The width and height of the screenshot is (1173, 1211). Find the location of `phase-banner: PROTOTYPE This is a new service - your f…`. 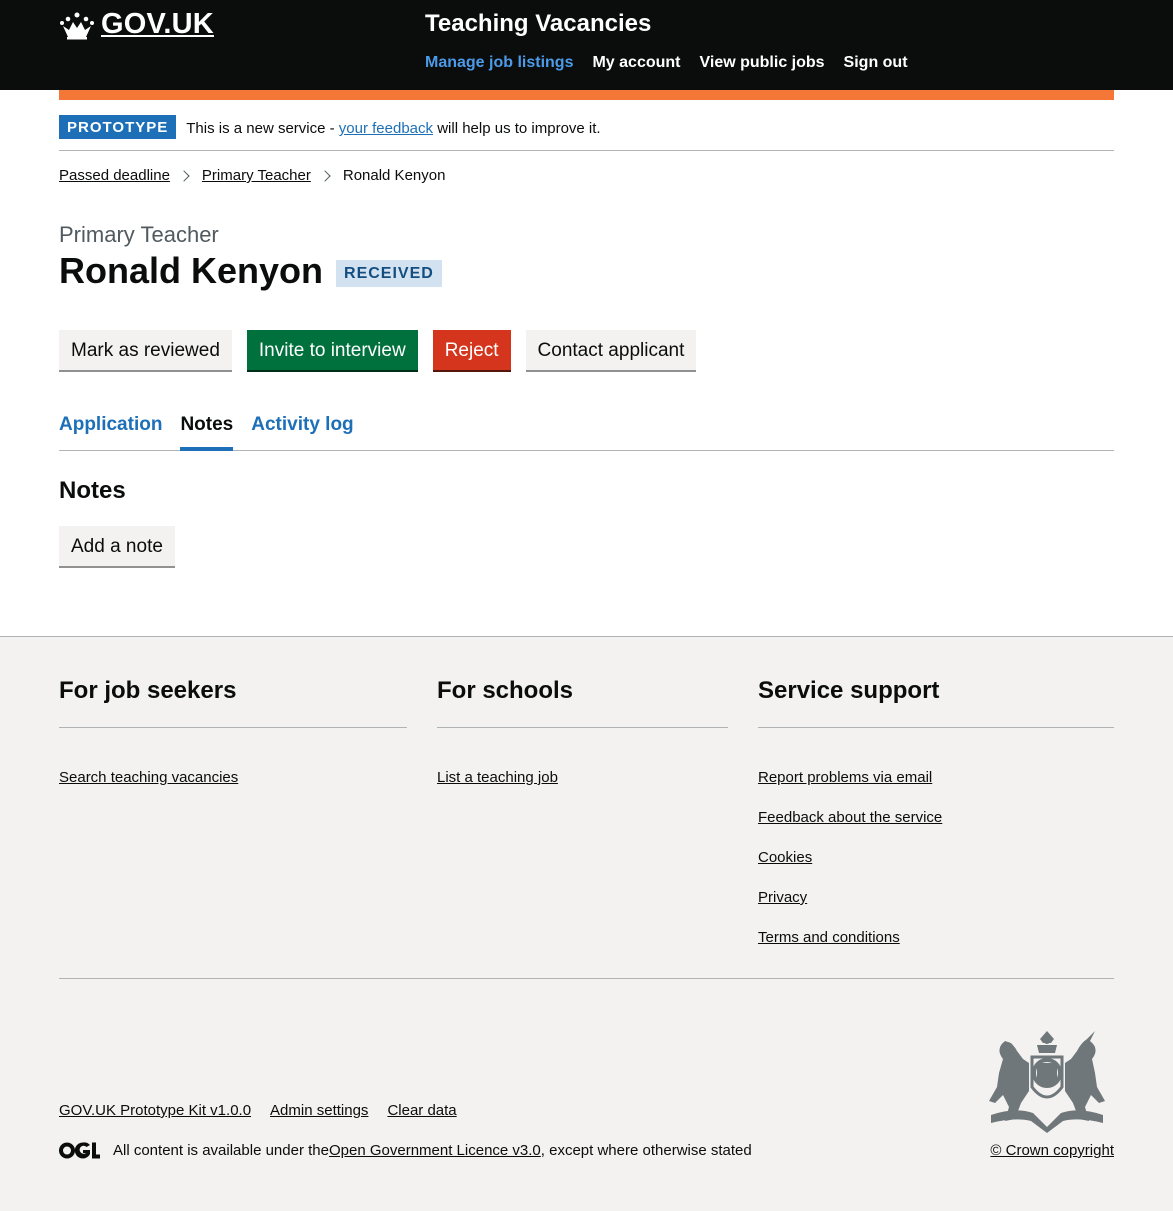

phase-banner: PROTOTYPE This is a new service - your f… is located at coordinates (586, 133).